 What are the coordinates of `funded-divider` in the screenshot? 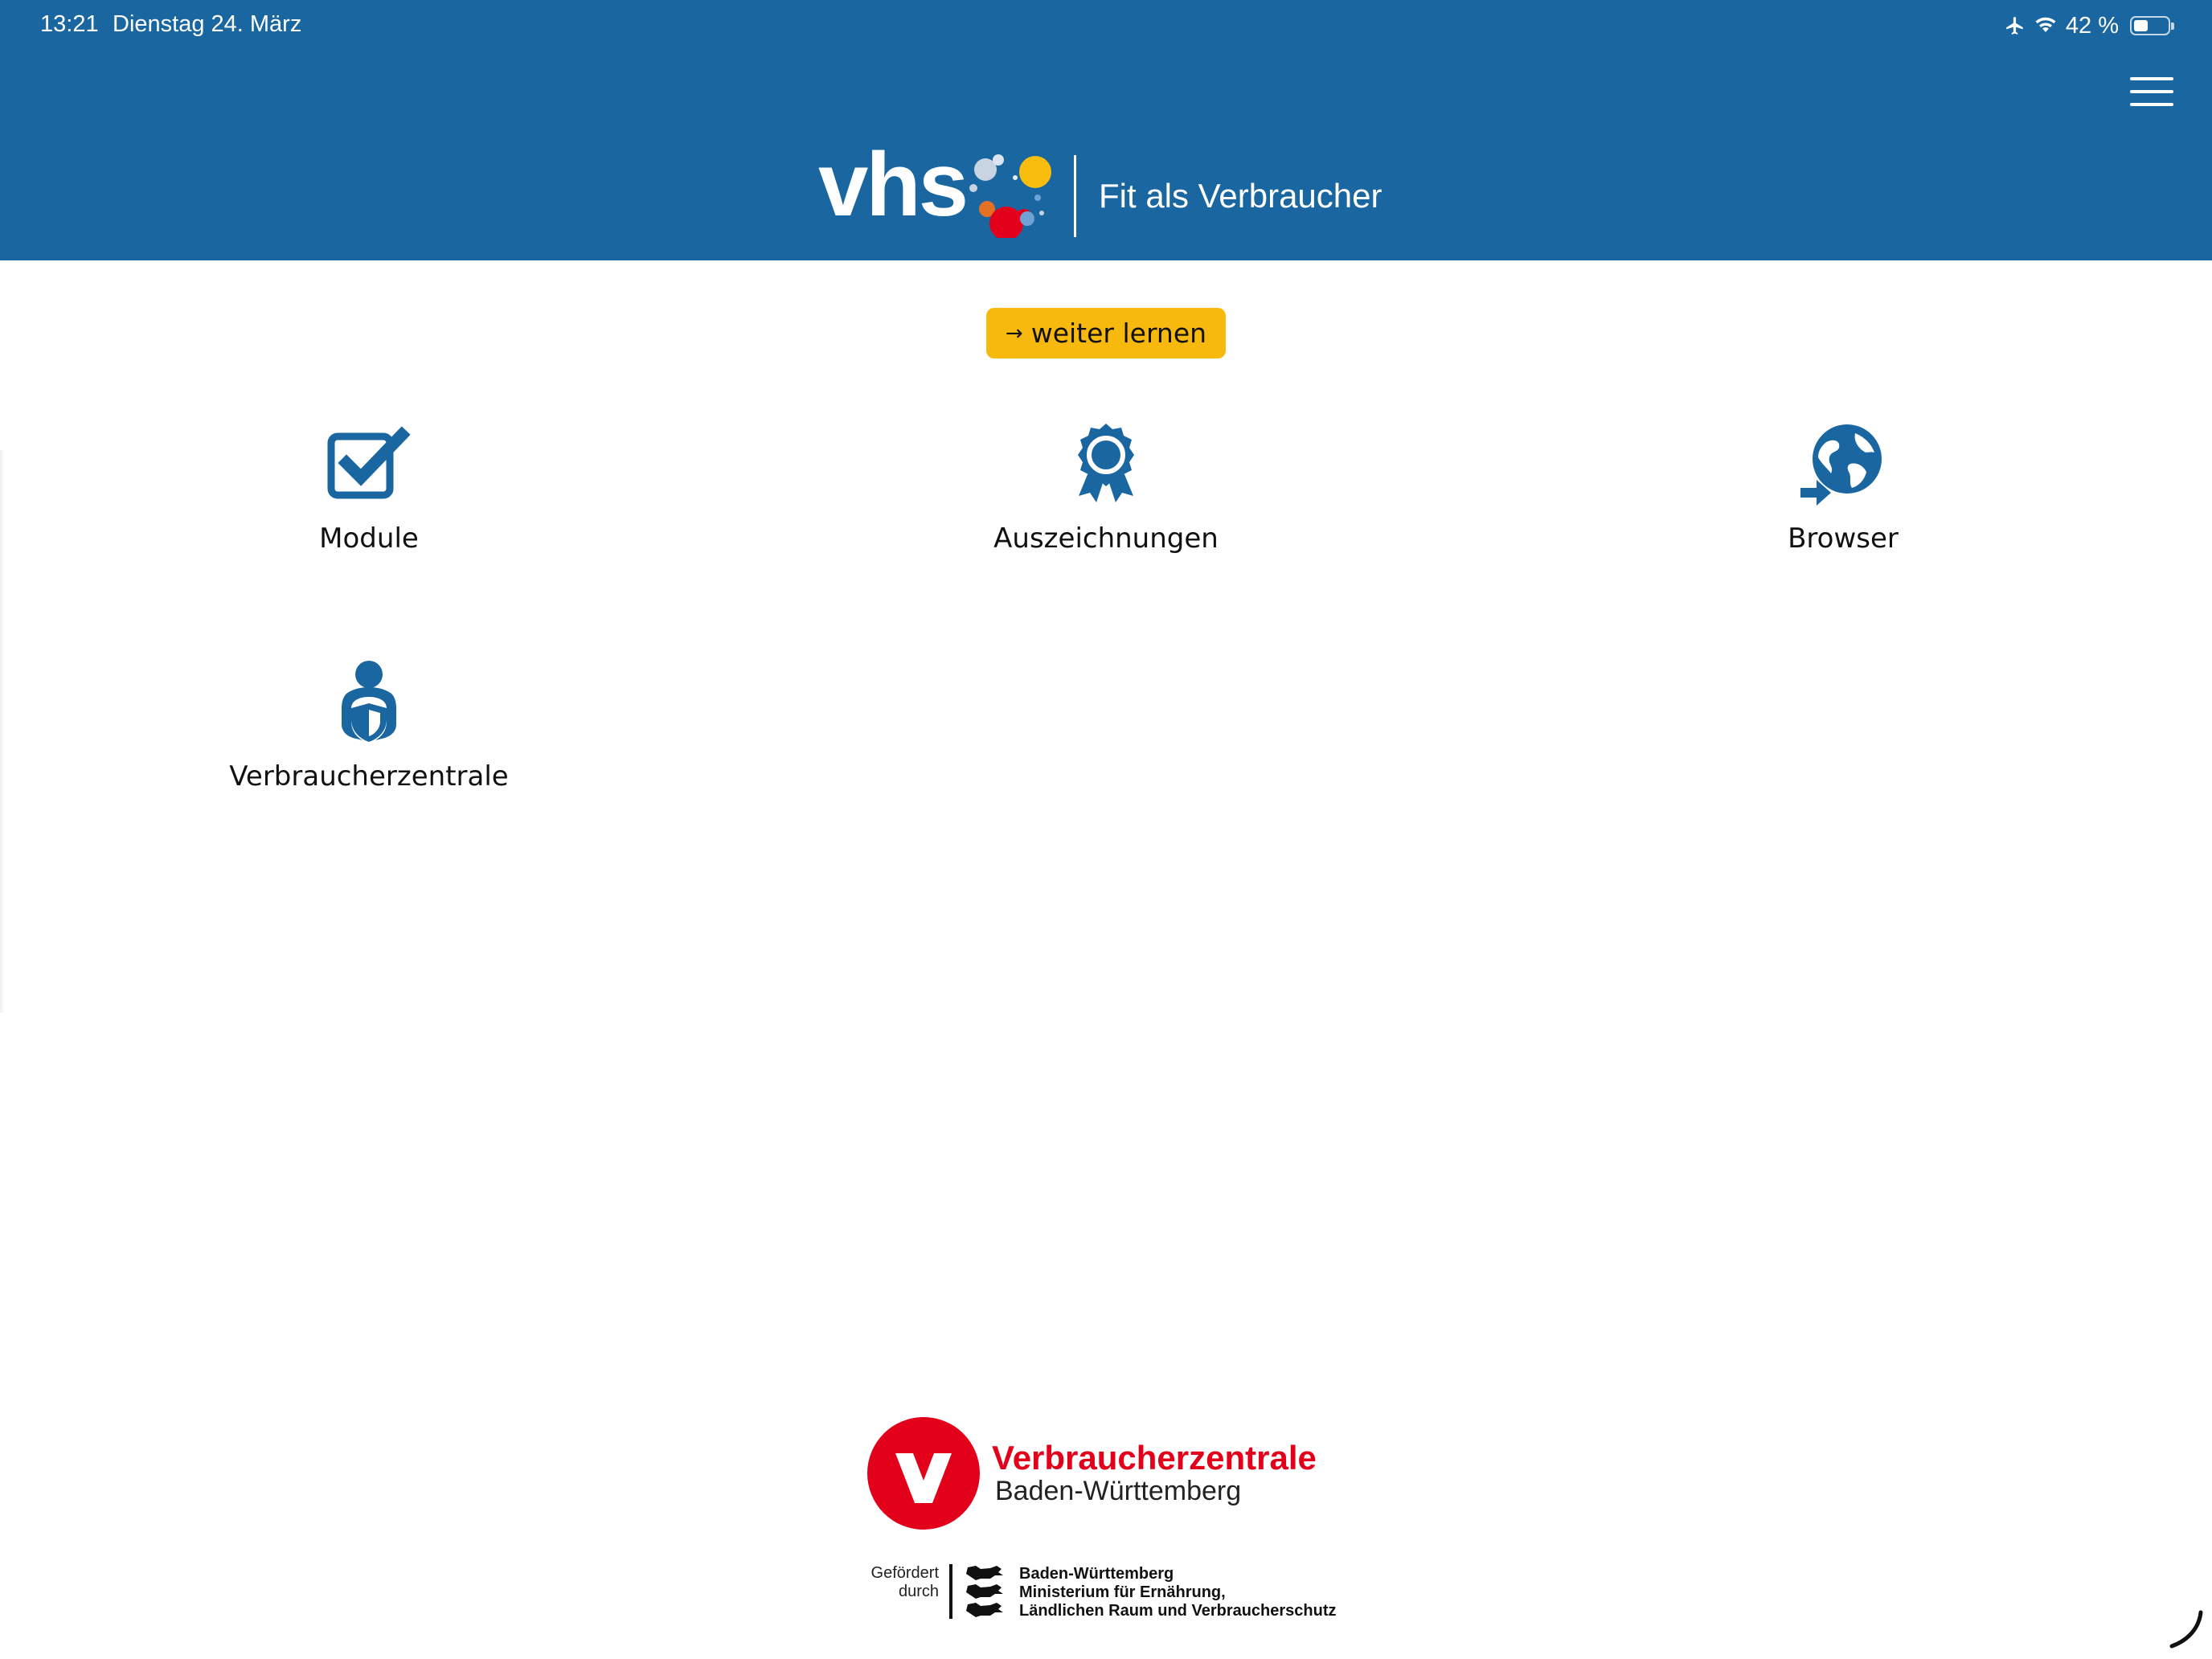 It's located at (950, 1591).